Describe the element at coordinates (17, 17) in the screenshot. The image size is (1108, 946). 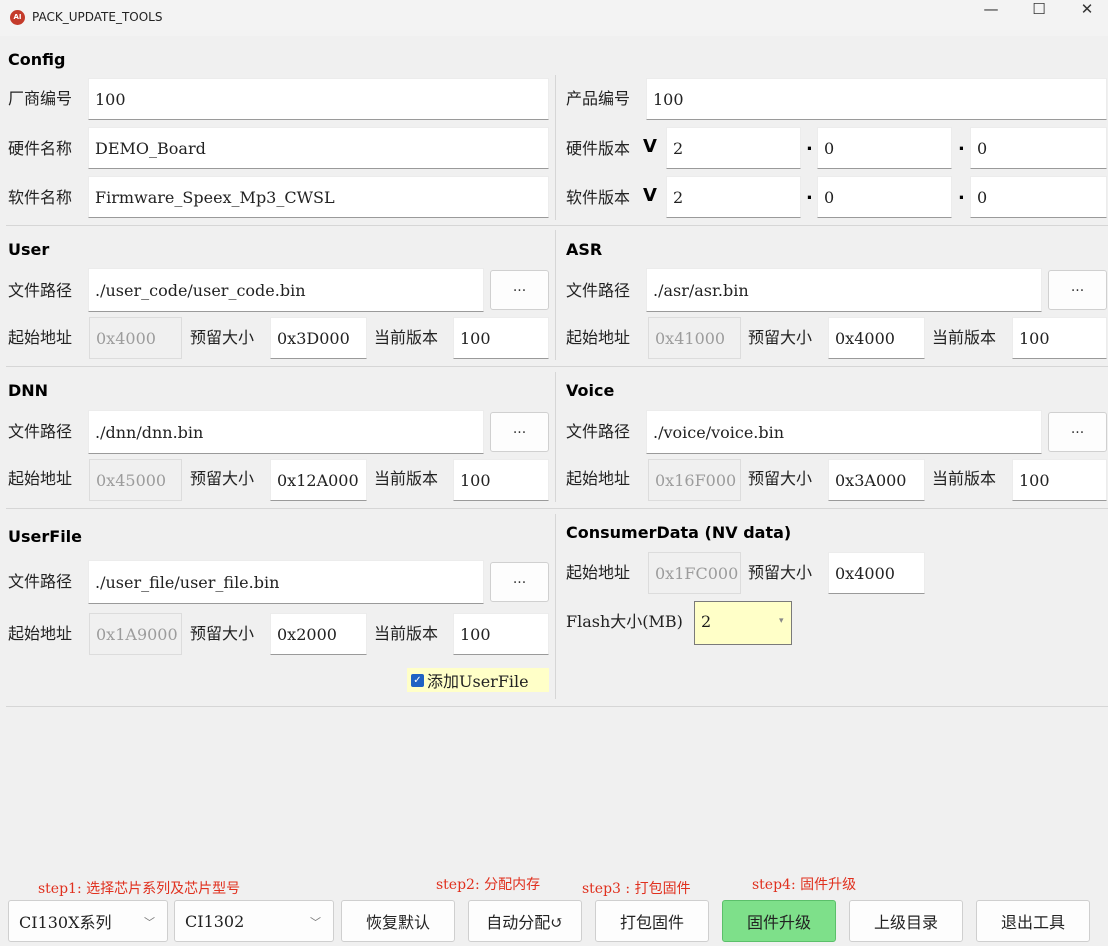
I see `app-icon: AI` at that location.